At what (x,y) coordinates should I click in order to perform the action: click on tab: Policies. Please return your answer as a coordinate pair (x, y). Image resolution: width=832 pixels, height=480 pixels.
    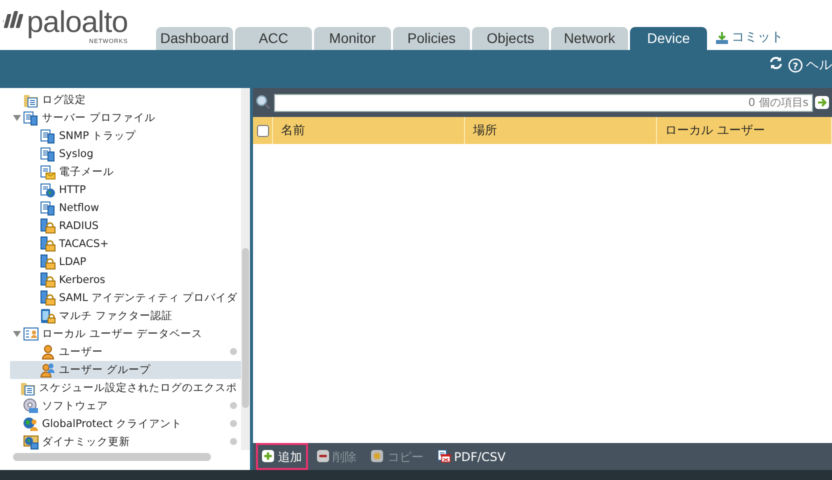
    Looking at the image, I should click on (431, 38).